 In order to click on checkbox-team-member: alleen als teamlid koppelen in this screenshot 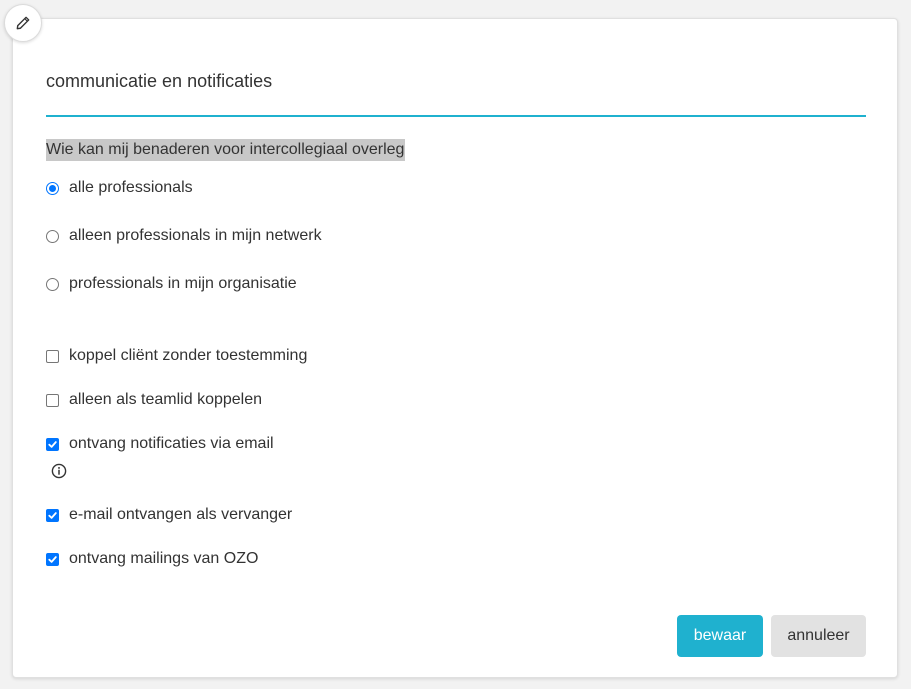, I will do `click(154, 400)`.